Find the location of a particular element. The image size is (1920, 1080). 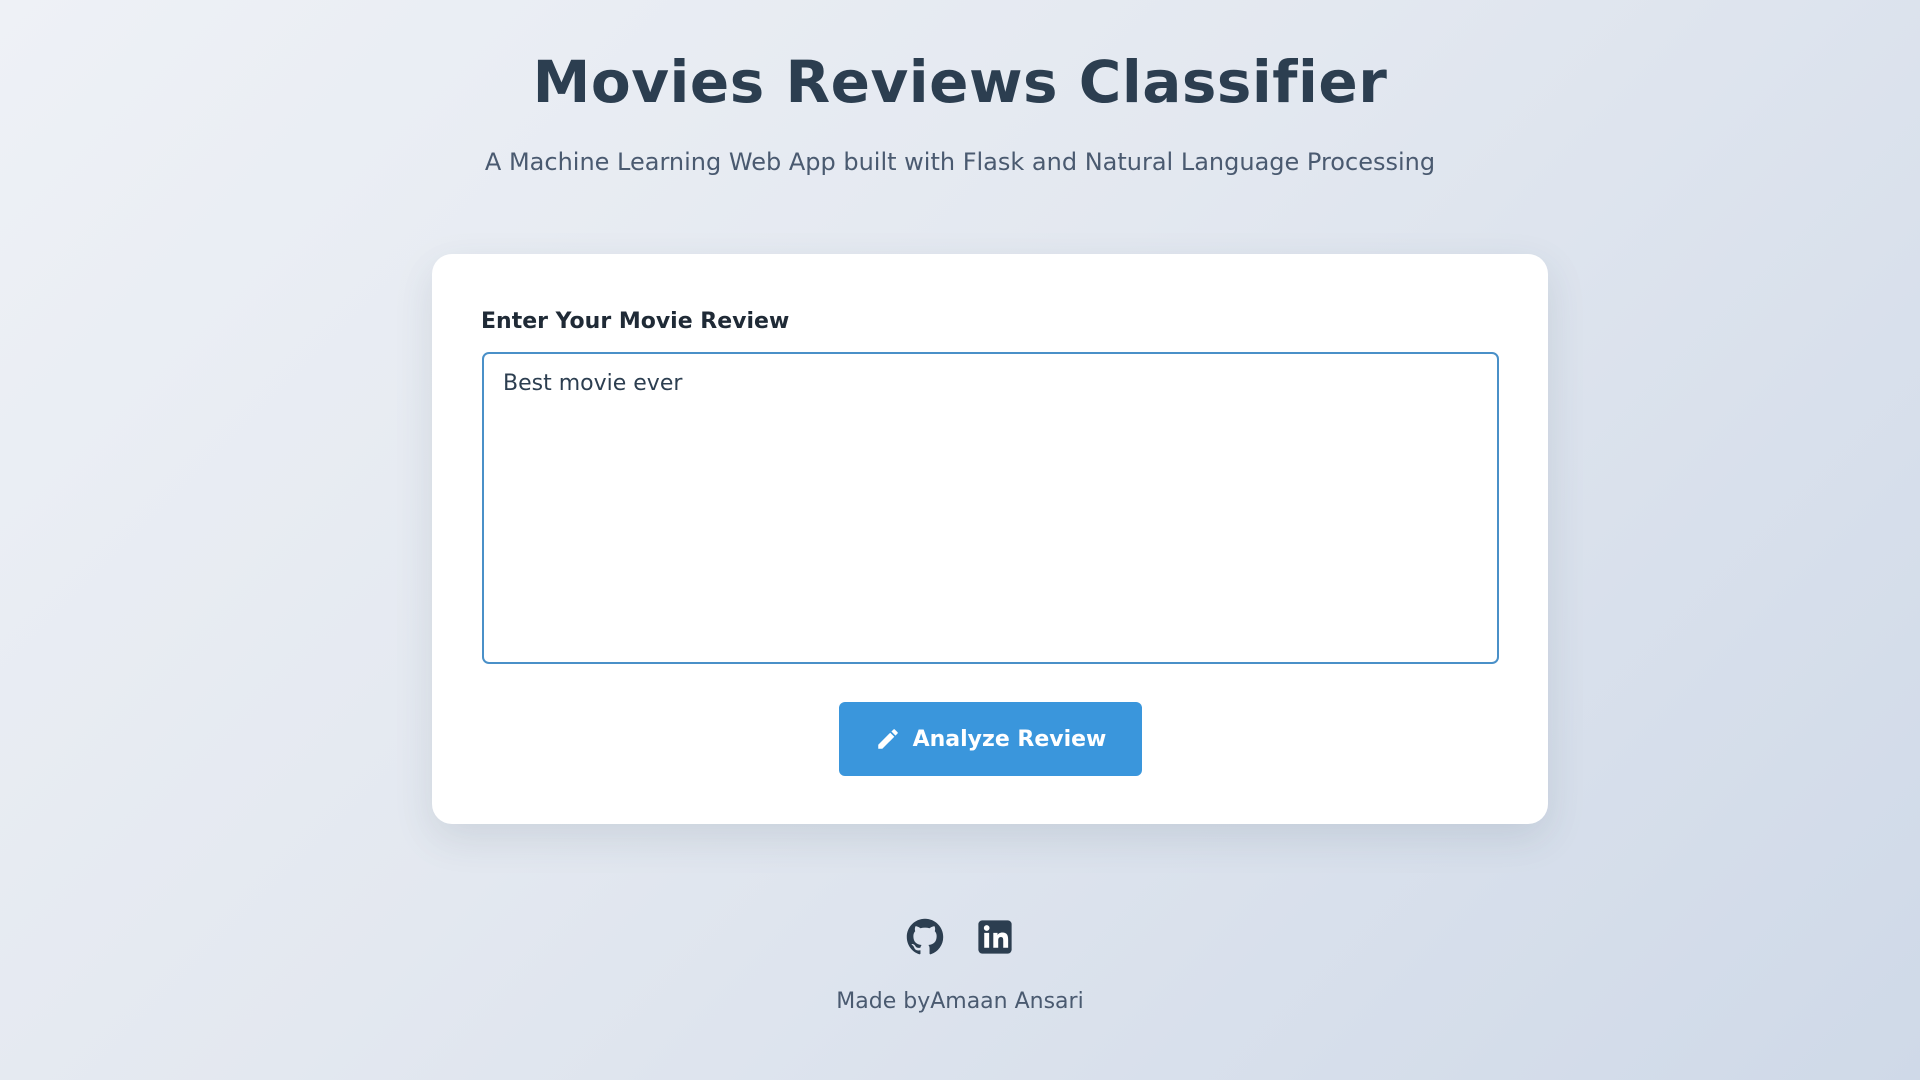

github-link is located at coordinates (925, 937).